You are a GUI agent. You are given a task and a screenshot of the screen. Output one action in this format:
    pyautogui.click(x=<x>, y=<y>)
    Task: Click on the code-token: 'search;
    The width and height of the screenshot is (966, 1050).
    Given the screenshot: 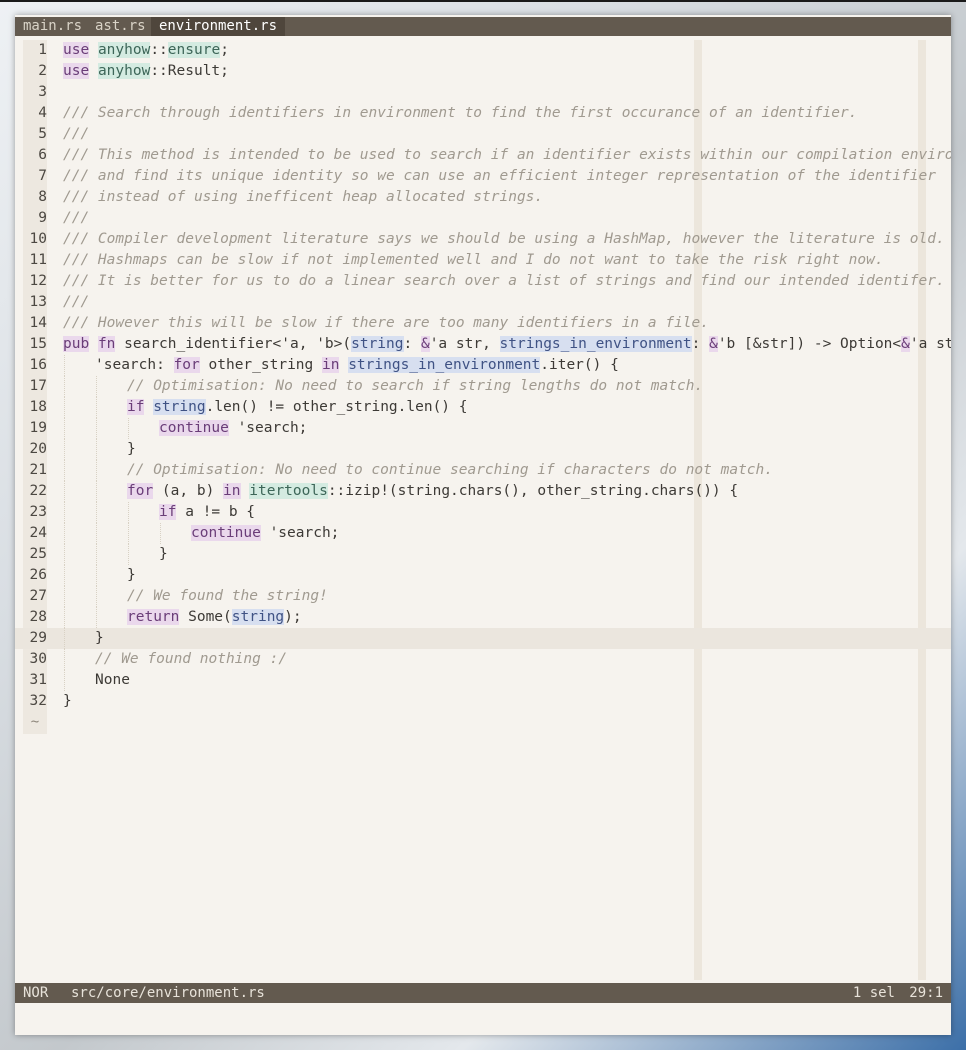 What is the action you would take?
    pyautogui.click(x=300, y=533)
    